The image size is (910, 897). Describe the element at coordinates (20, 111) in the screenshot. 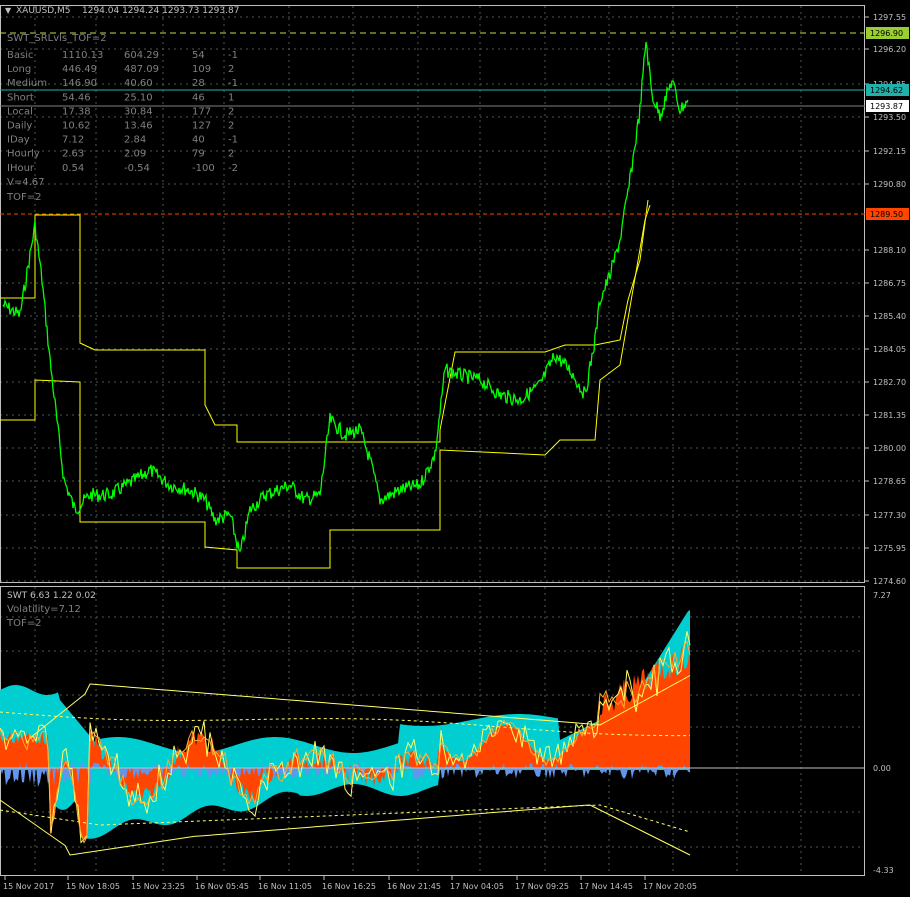

I see `indicator-row-cell: Local` at that location.